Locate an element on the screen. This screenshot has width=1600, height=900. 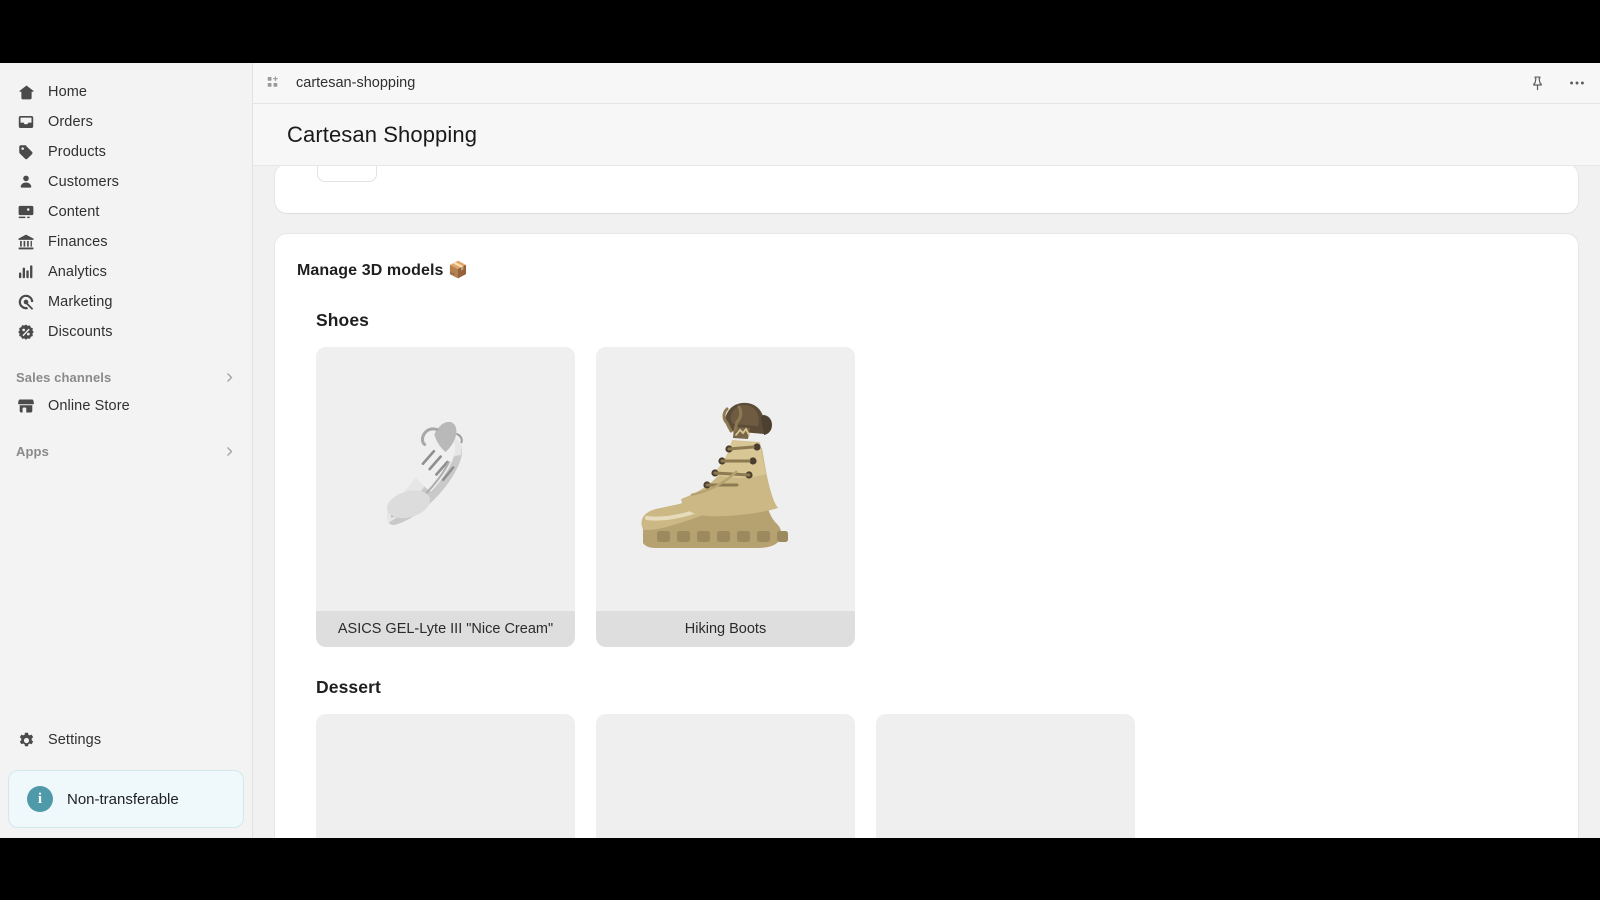
sidebar-item-label: Marketing is located at coordinates (80, 301).